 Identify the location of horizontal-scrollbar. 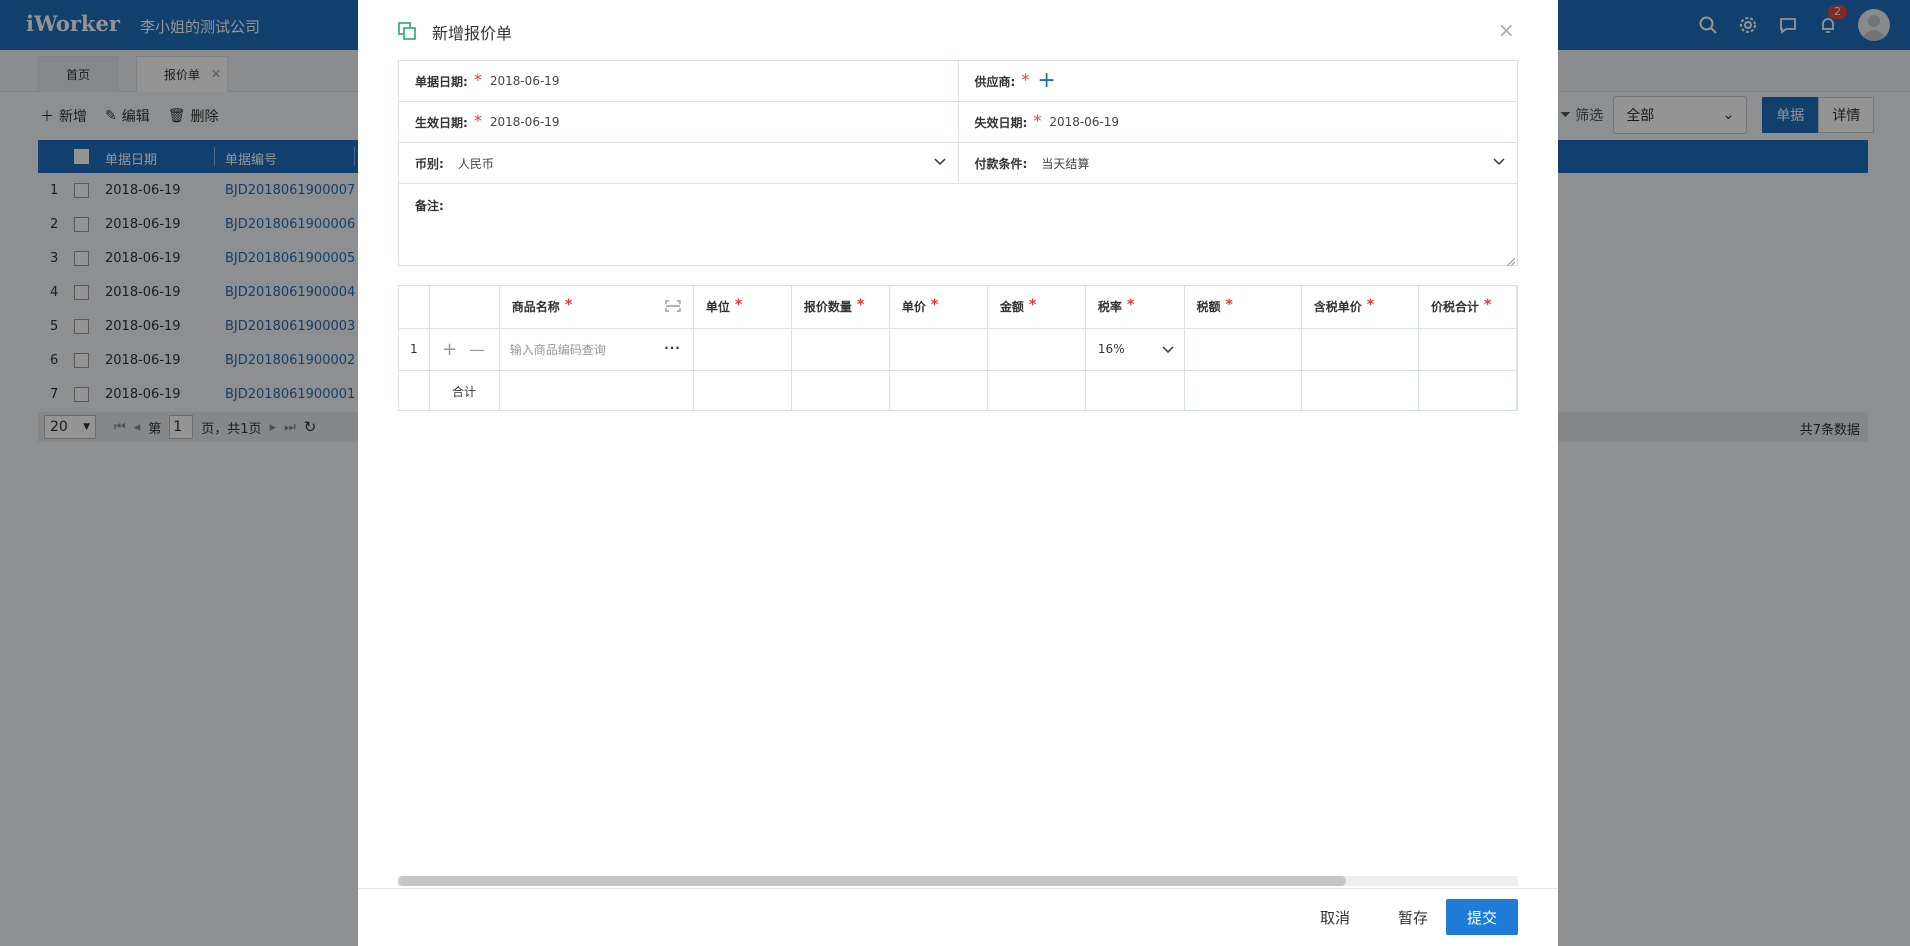
(958, 881).